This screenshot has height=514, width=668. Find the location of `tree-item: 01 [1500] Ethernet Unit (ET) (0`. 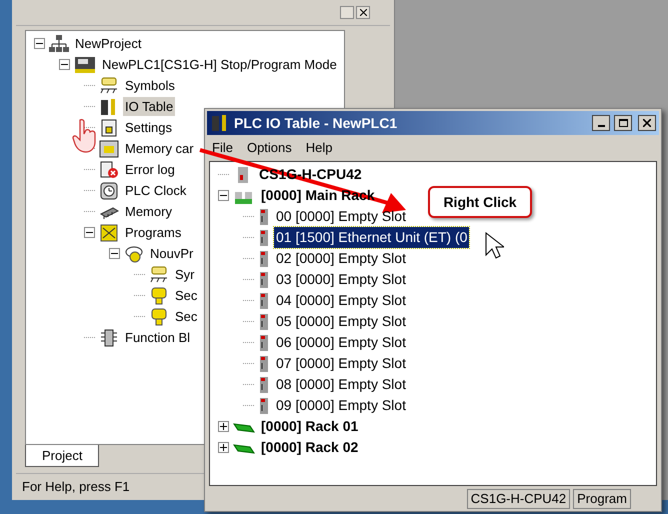

tree-item: 01 [1500] Ethernet Unit (ET) (0 is located at coordinates (372, 237).